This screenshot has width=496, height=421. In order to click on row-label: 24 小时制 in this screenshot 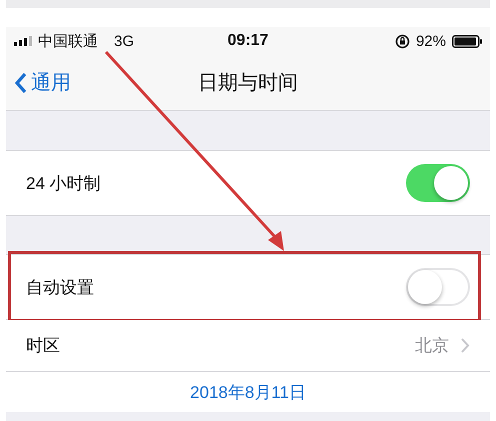, I will do `click(63, 183)`.